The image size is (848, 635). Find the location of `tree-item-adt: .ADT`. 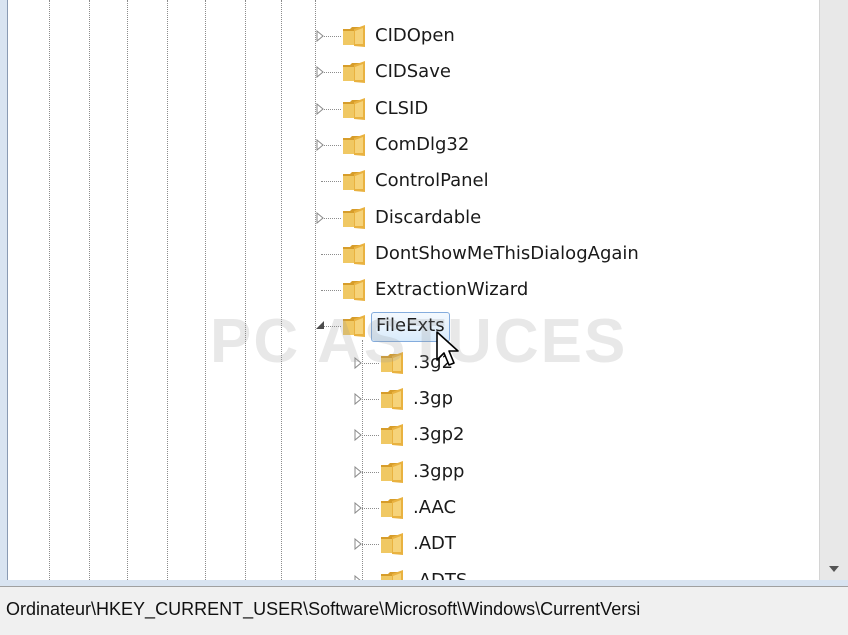

tree-item-adt: .ADT is located at coordinates (414, 544).